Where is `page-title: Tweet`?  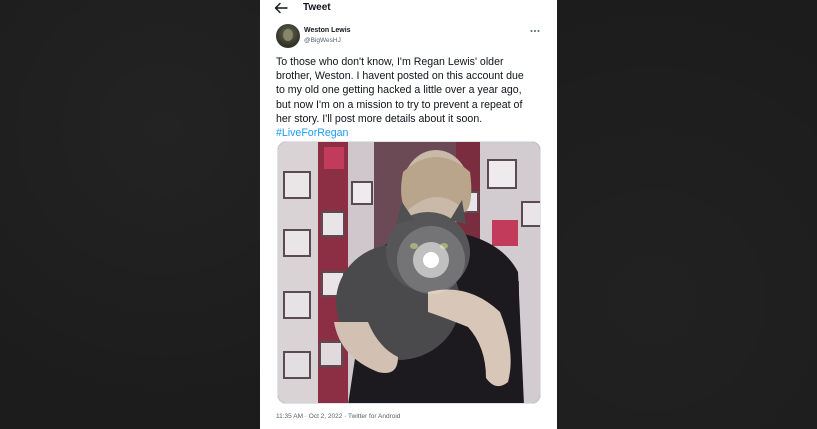 page-title: Tweet is located at coordinates (317, 7).